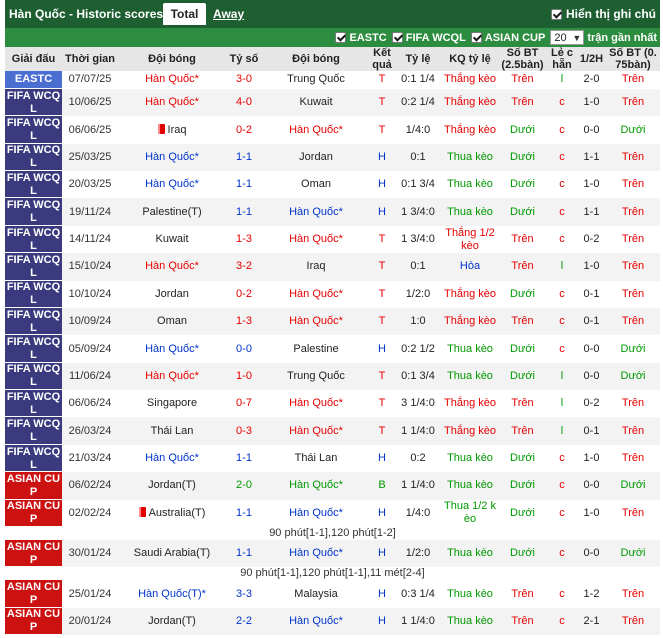 The height and width of the screenshot is (638, 663). What do you see at coordinates (567, 37) in the screenshot?
I see `match-count-select: 20 ▼` at bounding box center [567, 37].